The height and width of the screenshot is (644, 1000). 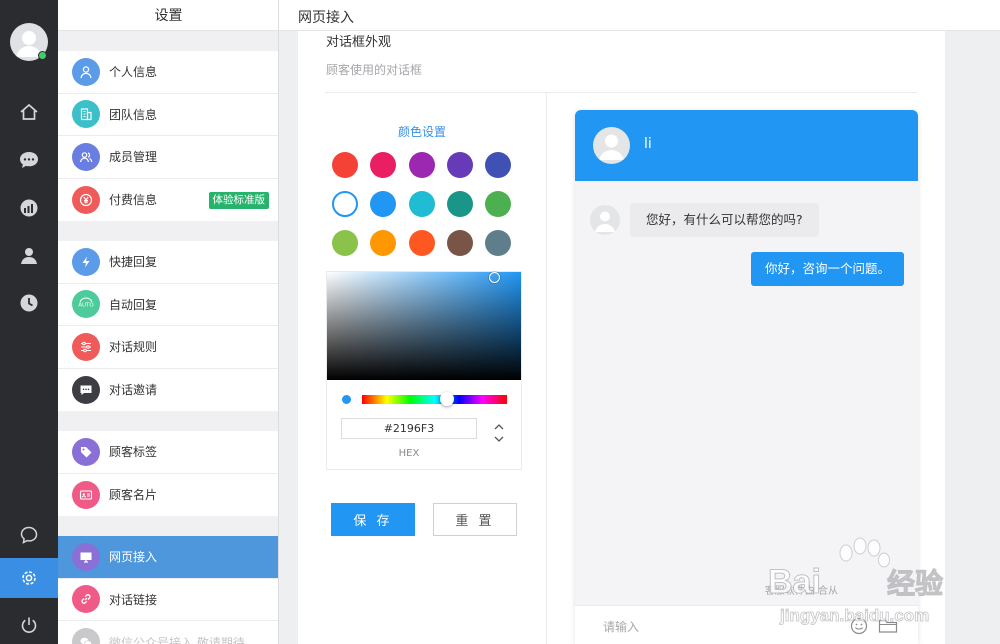 I want to click on save-button: 保 存, so click(x=373, y=519).